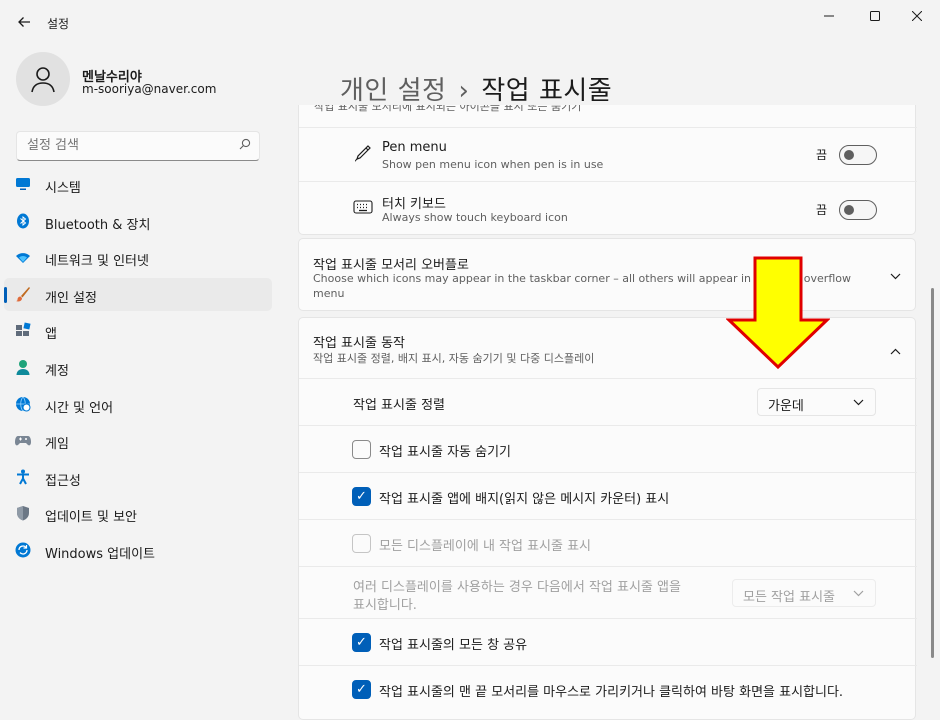 Image resolution: width=940 pixels, height=720 pixels. What do you see at coordinates (789, 597) in the screenshot?
I see `multi-display-value: 모든 작업 표시줄` at bounding box center [789, 597].